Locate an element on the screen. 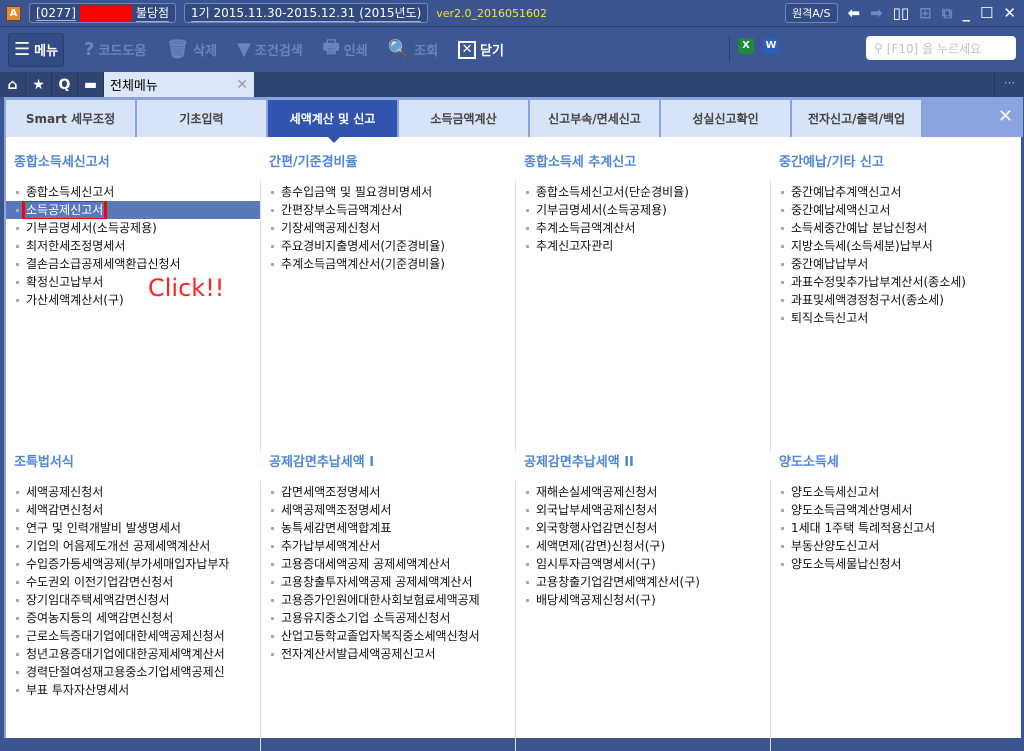  menu-item: 추계신고자관리 is located at coordinates (643, 246).